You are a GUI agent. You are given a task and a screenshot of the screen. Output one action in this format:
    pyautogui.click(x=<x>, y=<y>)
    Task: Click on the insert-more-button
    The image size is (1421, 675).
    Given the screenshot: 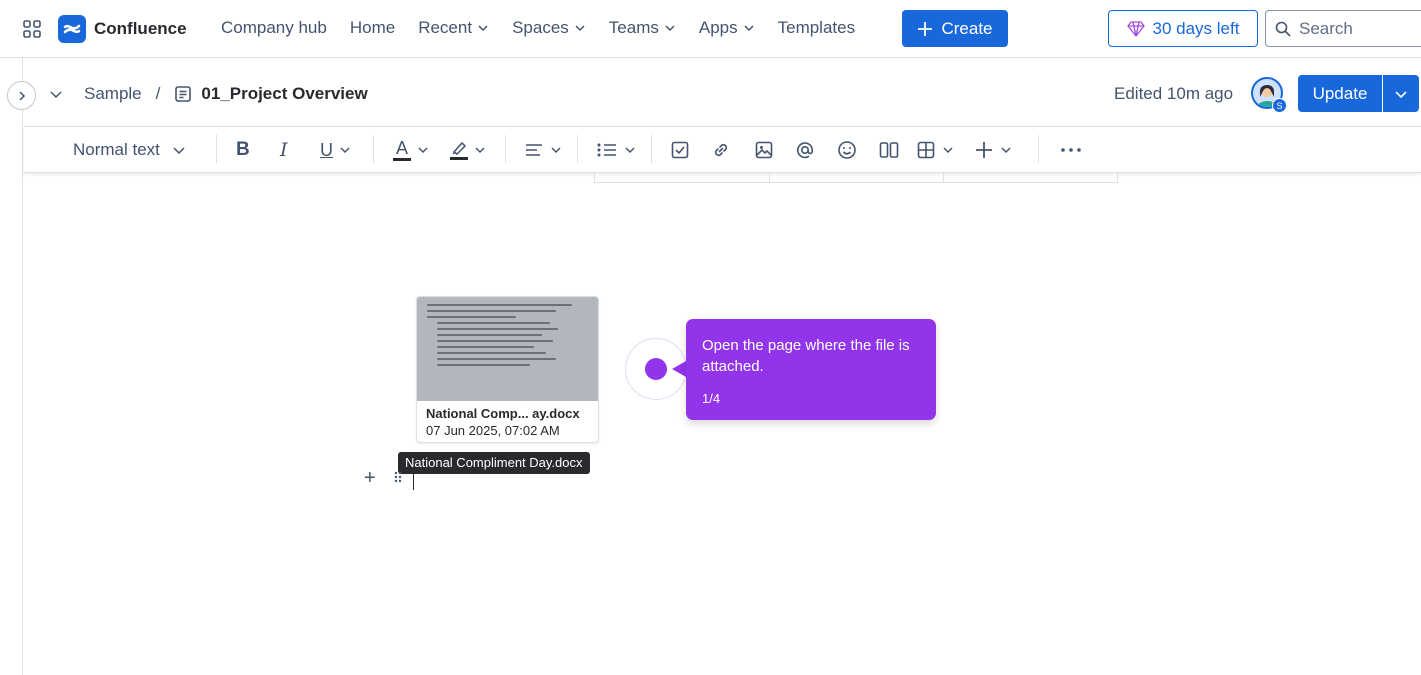 What is the action you would take?
    pyautogui.click(x=993, y=150)
    